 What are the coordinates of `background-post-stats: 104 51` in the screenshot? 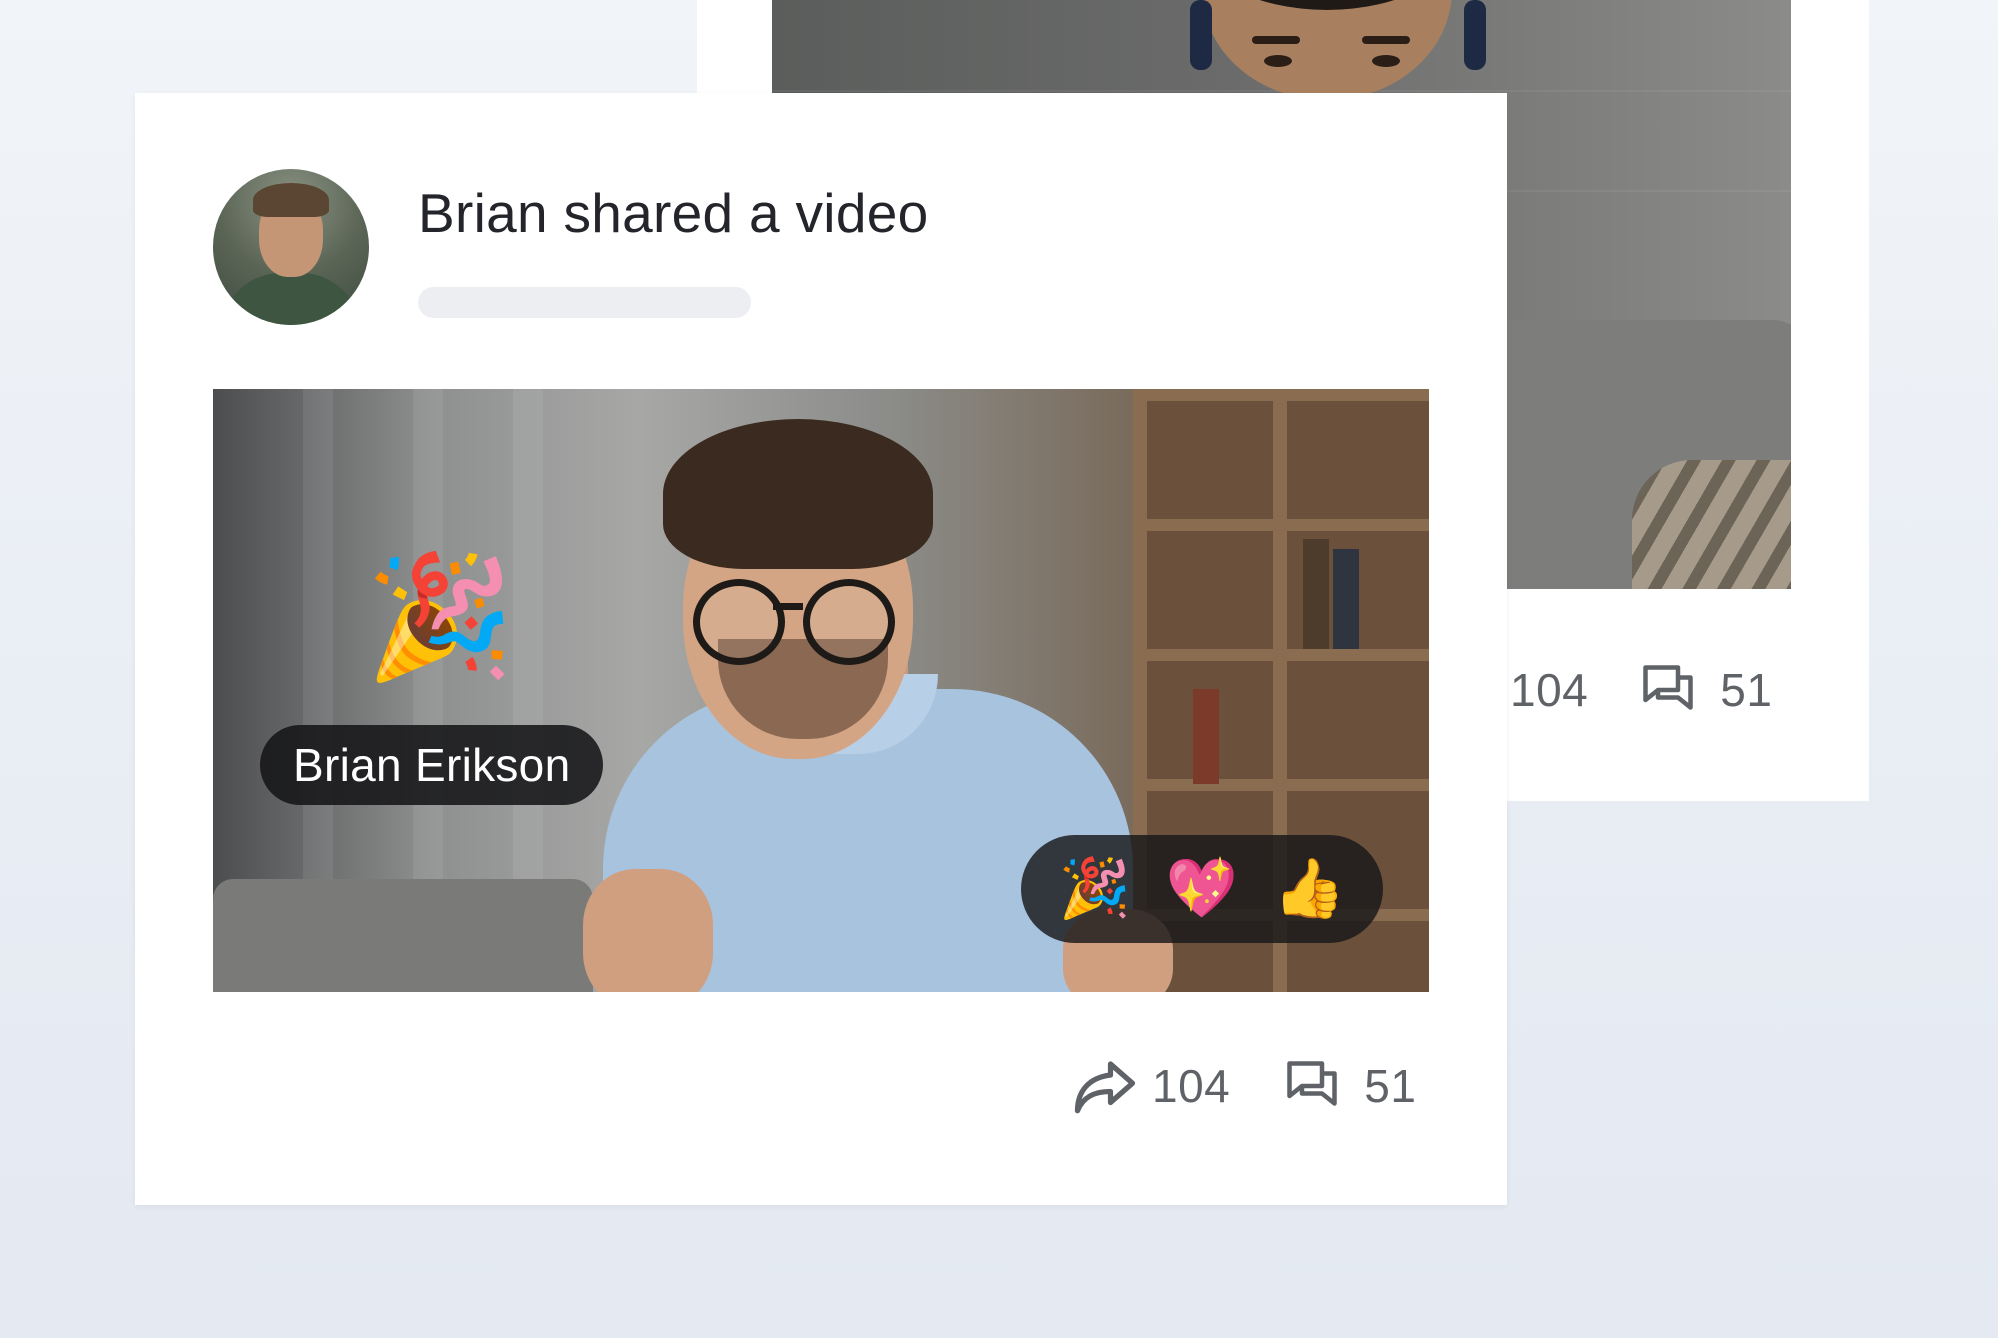 It's located at (1641, 690).